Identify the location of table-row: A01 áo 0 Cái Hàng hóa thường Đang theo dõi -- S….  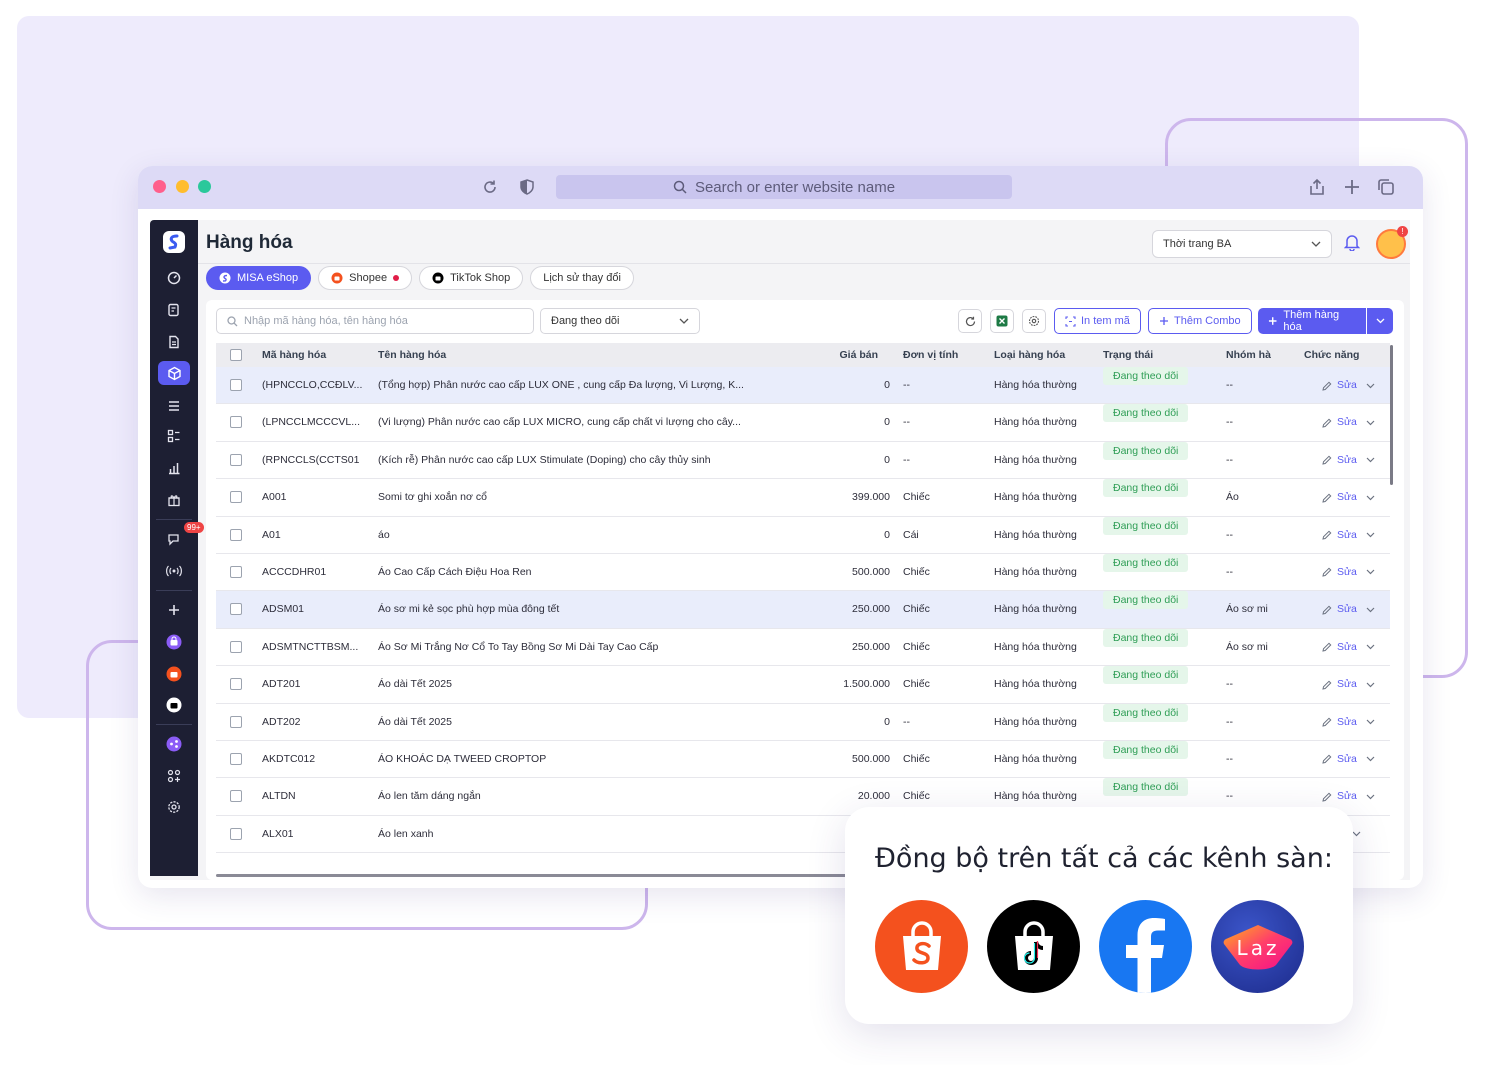
(803, 535).